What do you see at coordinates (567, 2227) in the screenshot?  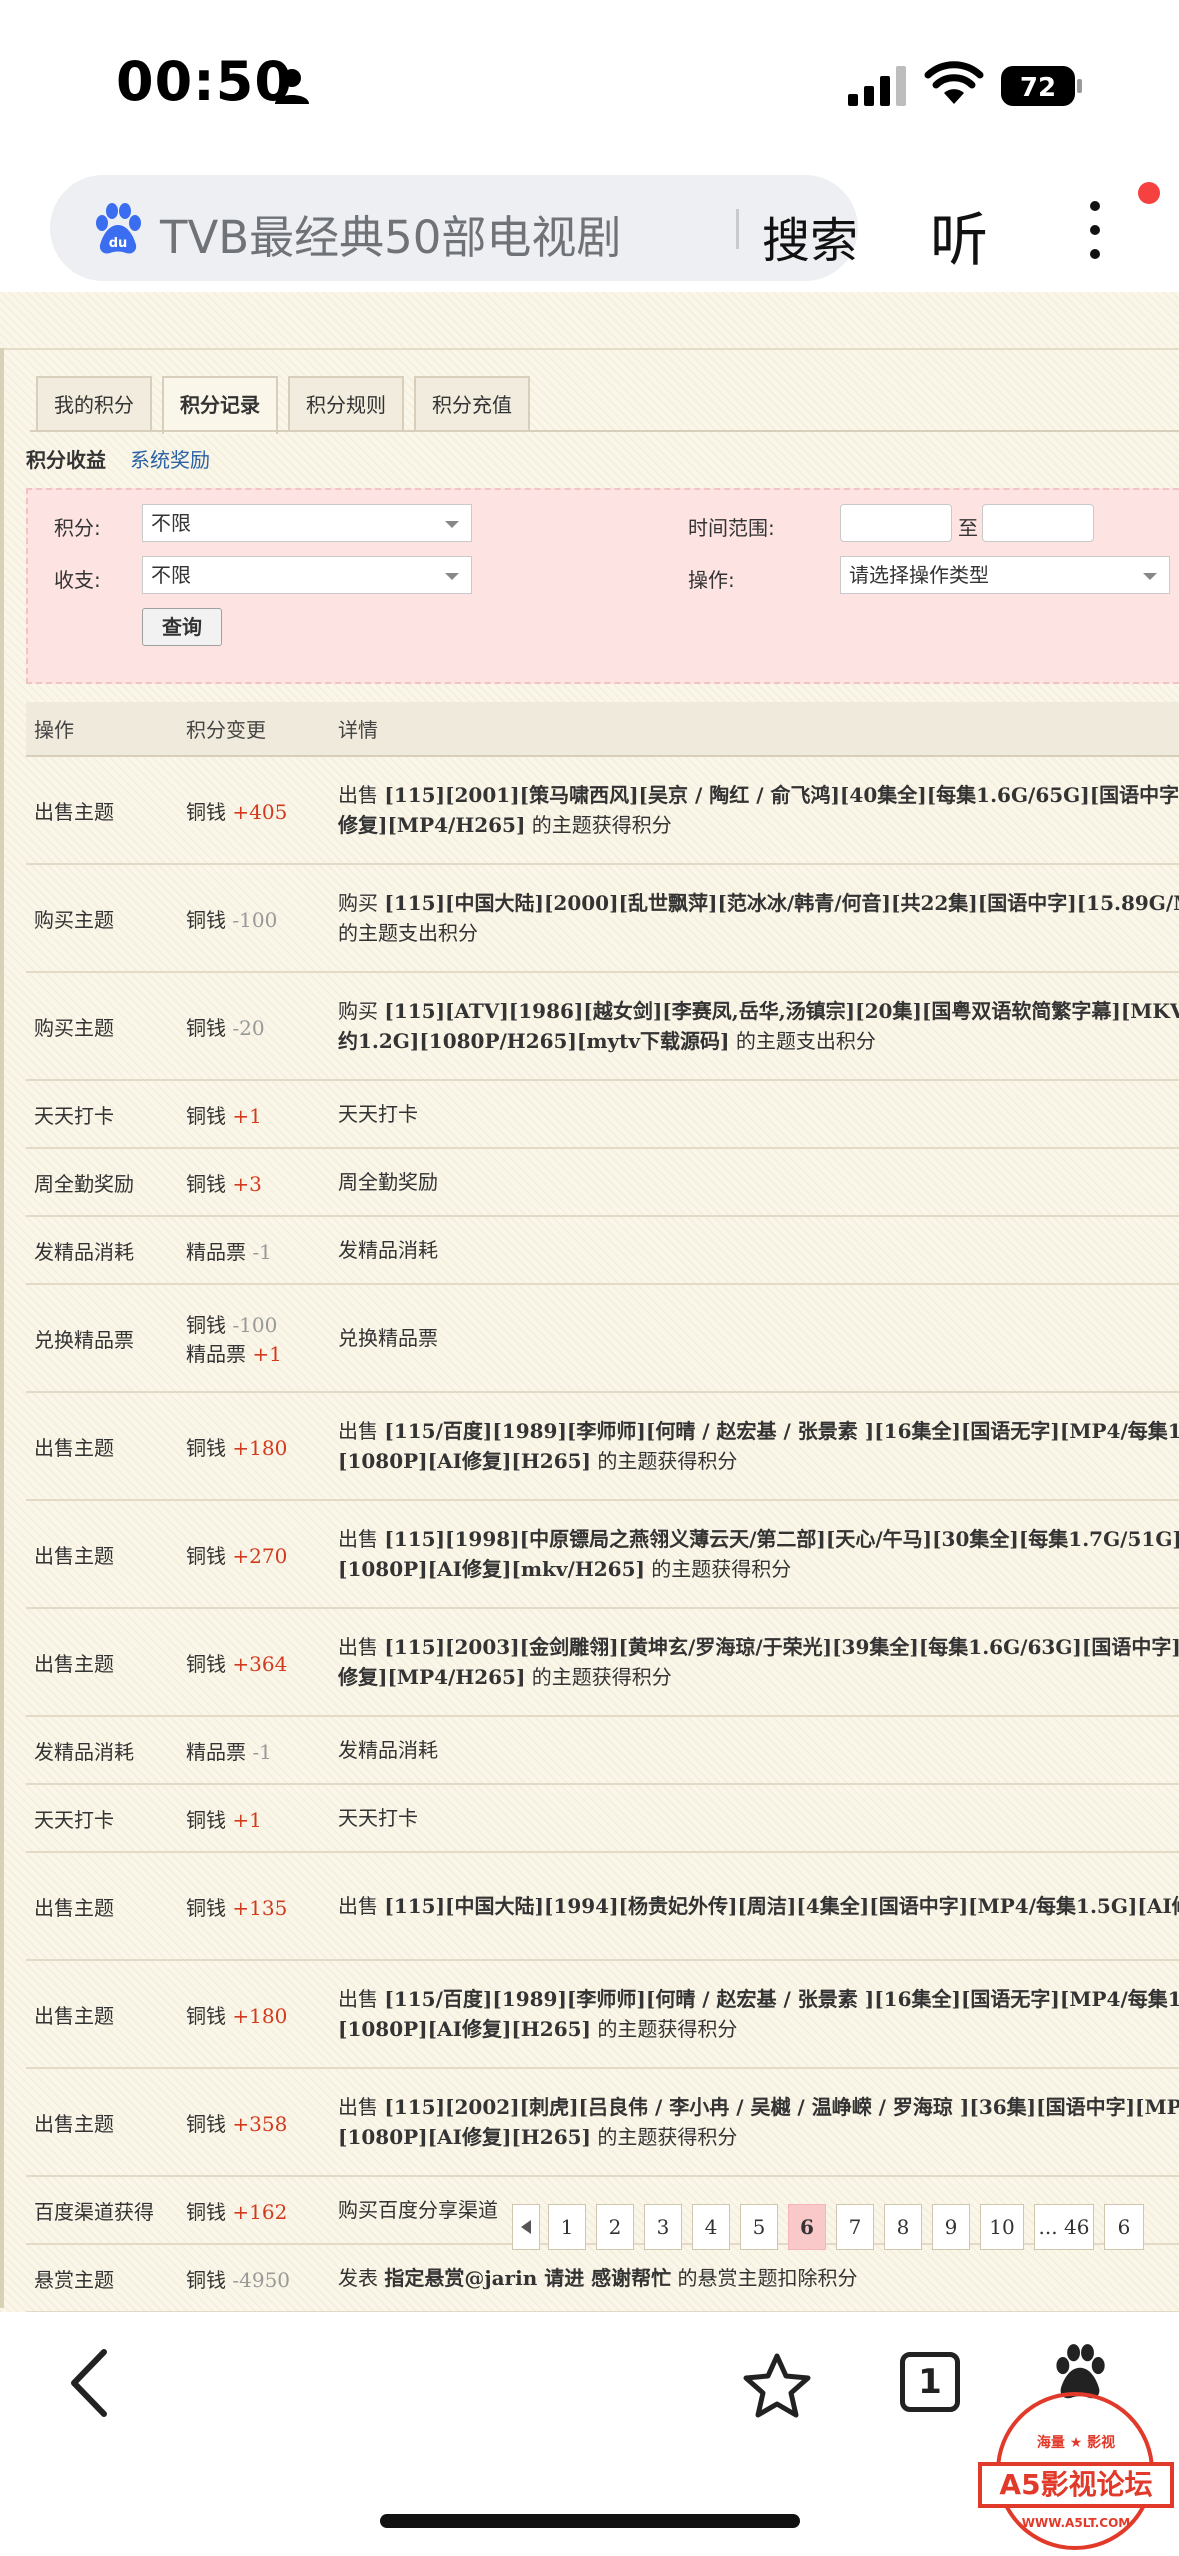 I see `page-link: 1` at bounding box center [567, 2227].